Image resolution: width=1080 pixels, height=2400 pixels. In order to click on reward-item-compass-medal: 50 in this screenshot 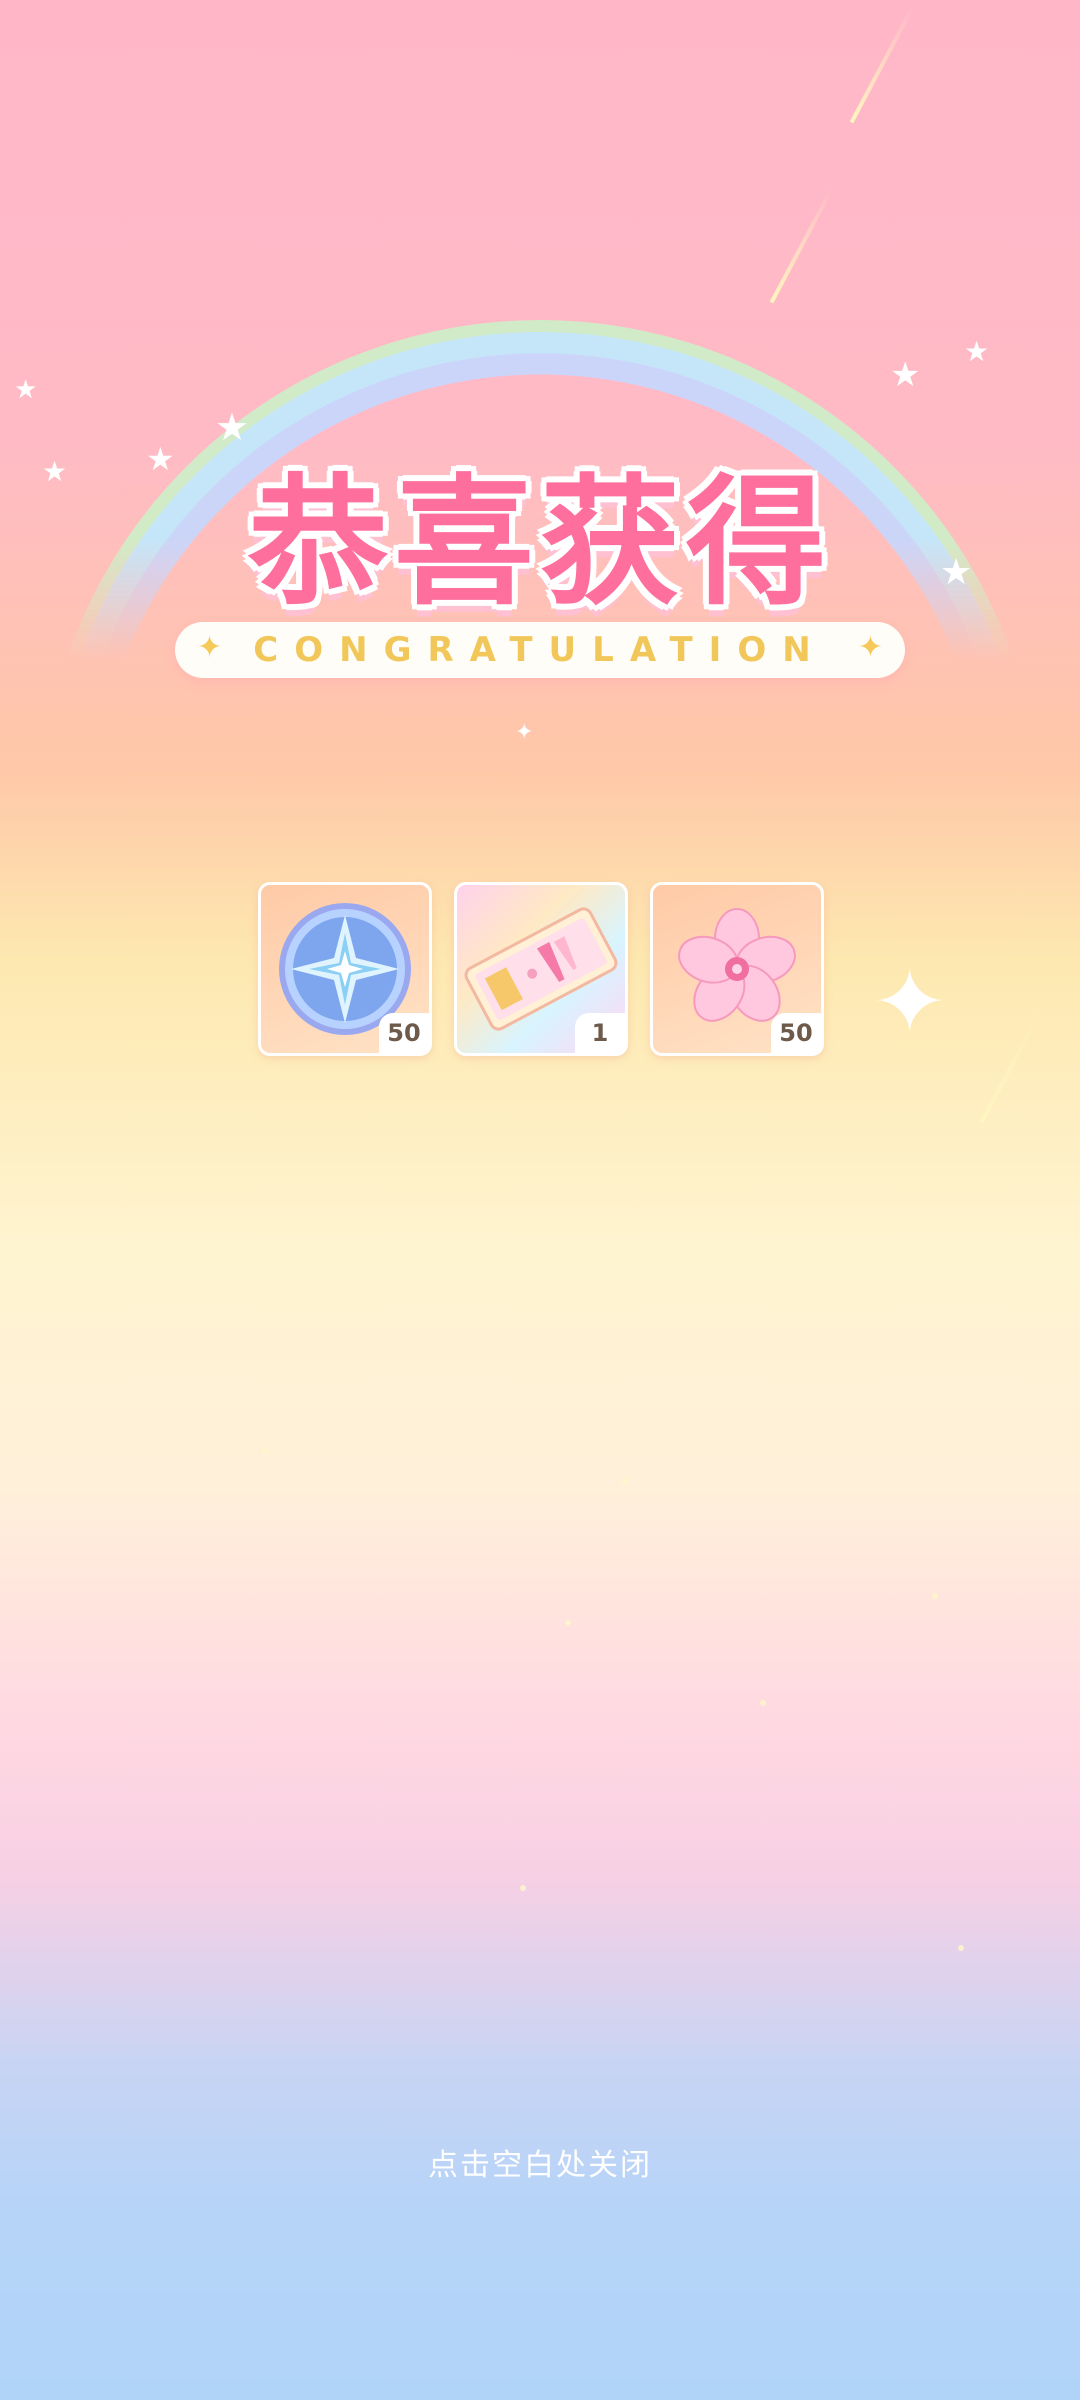, I will do `click(345, 969)`.